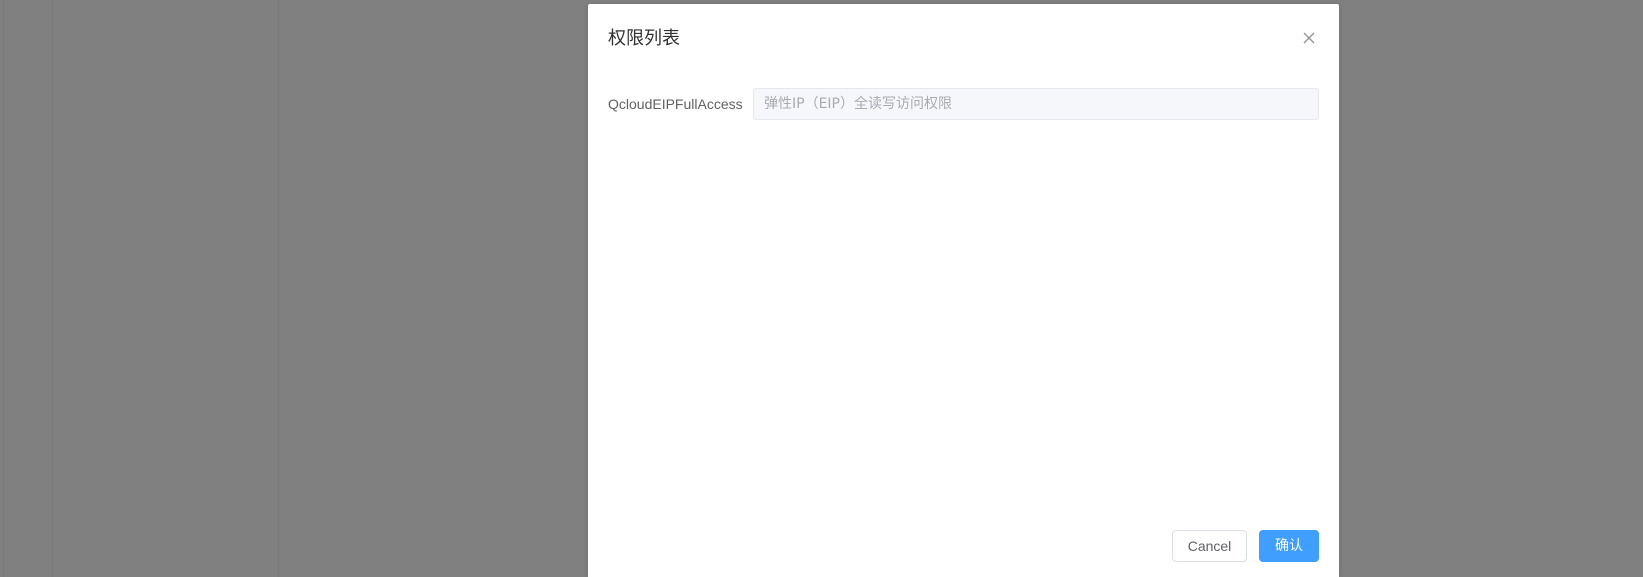 The width and height of the screenshot is (1643, 577). I want to click on dialog-footer: Cancel 确认, so click(1245, 546).